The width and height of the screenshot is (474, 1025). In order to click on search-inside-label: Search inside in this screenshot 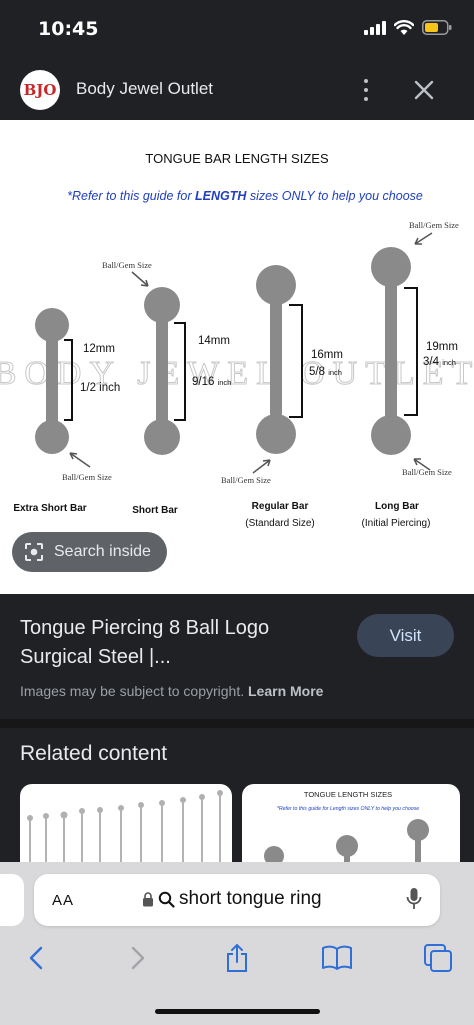, I will do `click(102, 551)`.